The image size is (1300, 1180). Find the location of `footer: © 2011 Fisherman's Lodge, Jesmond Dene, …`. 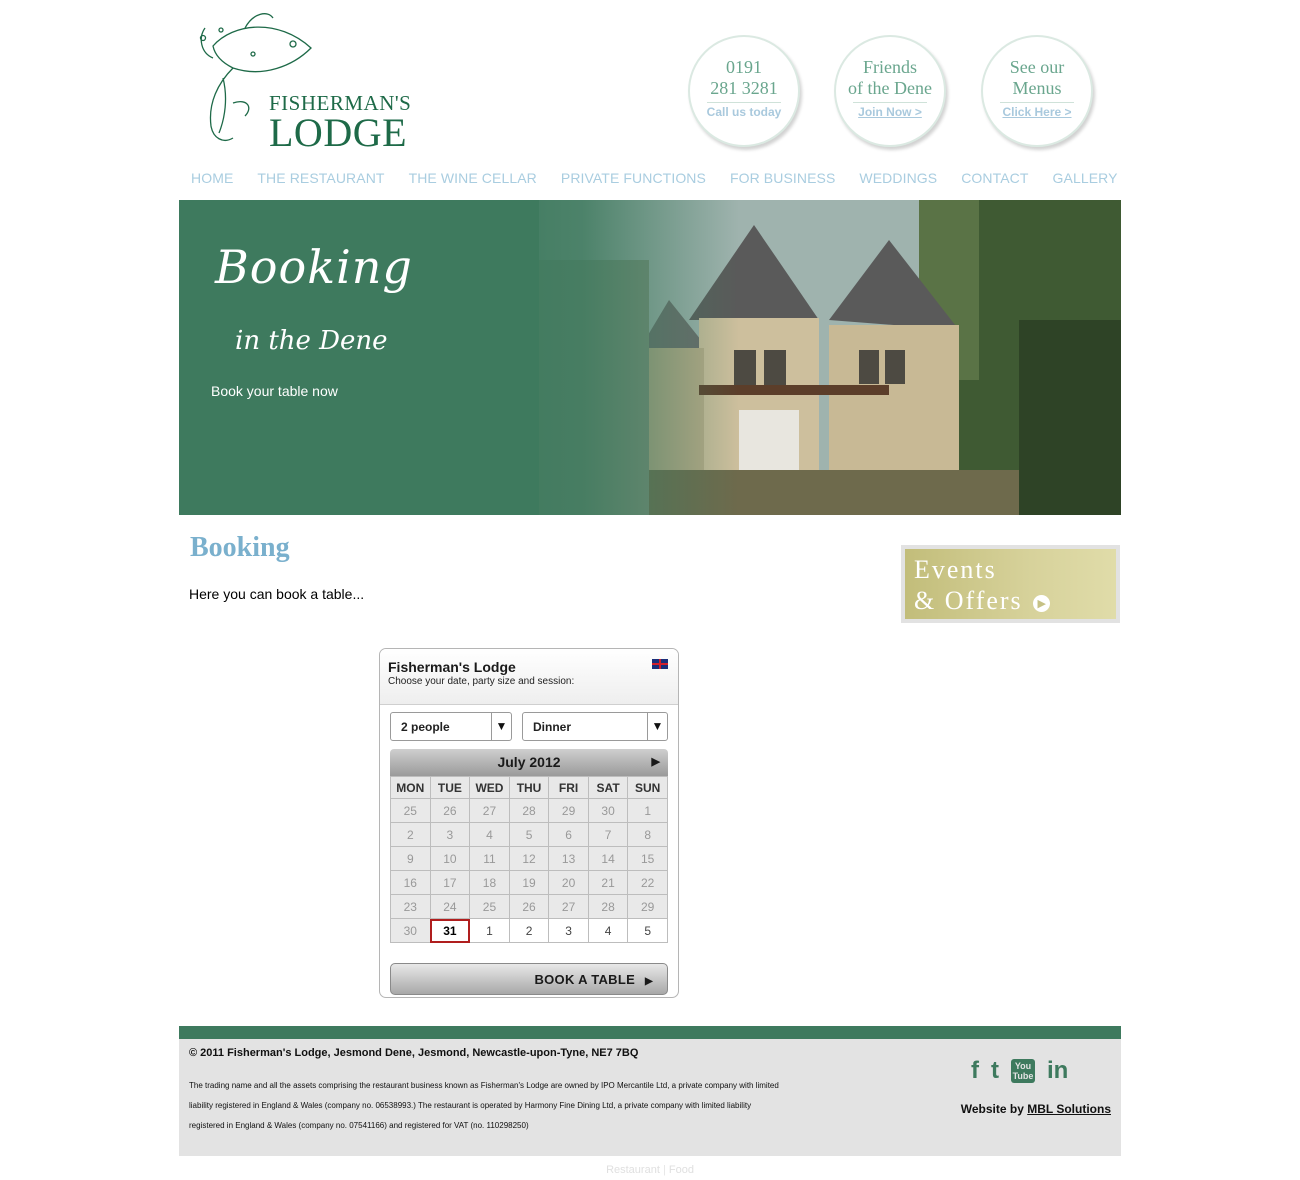

footer: © 2011 Fisherman's Lodge, Jesmond Dene, … is located at coordinates (650, 1091).